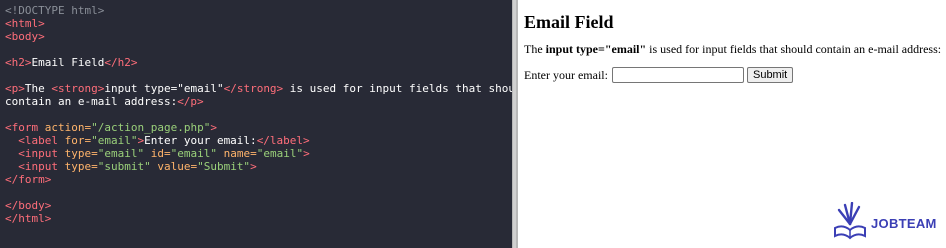 This screenshot has height=248, width=946. Describe the element at coordinates (258, 23) in the screenshot. I see `code-line: <html>` at that location.